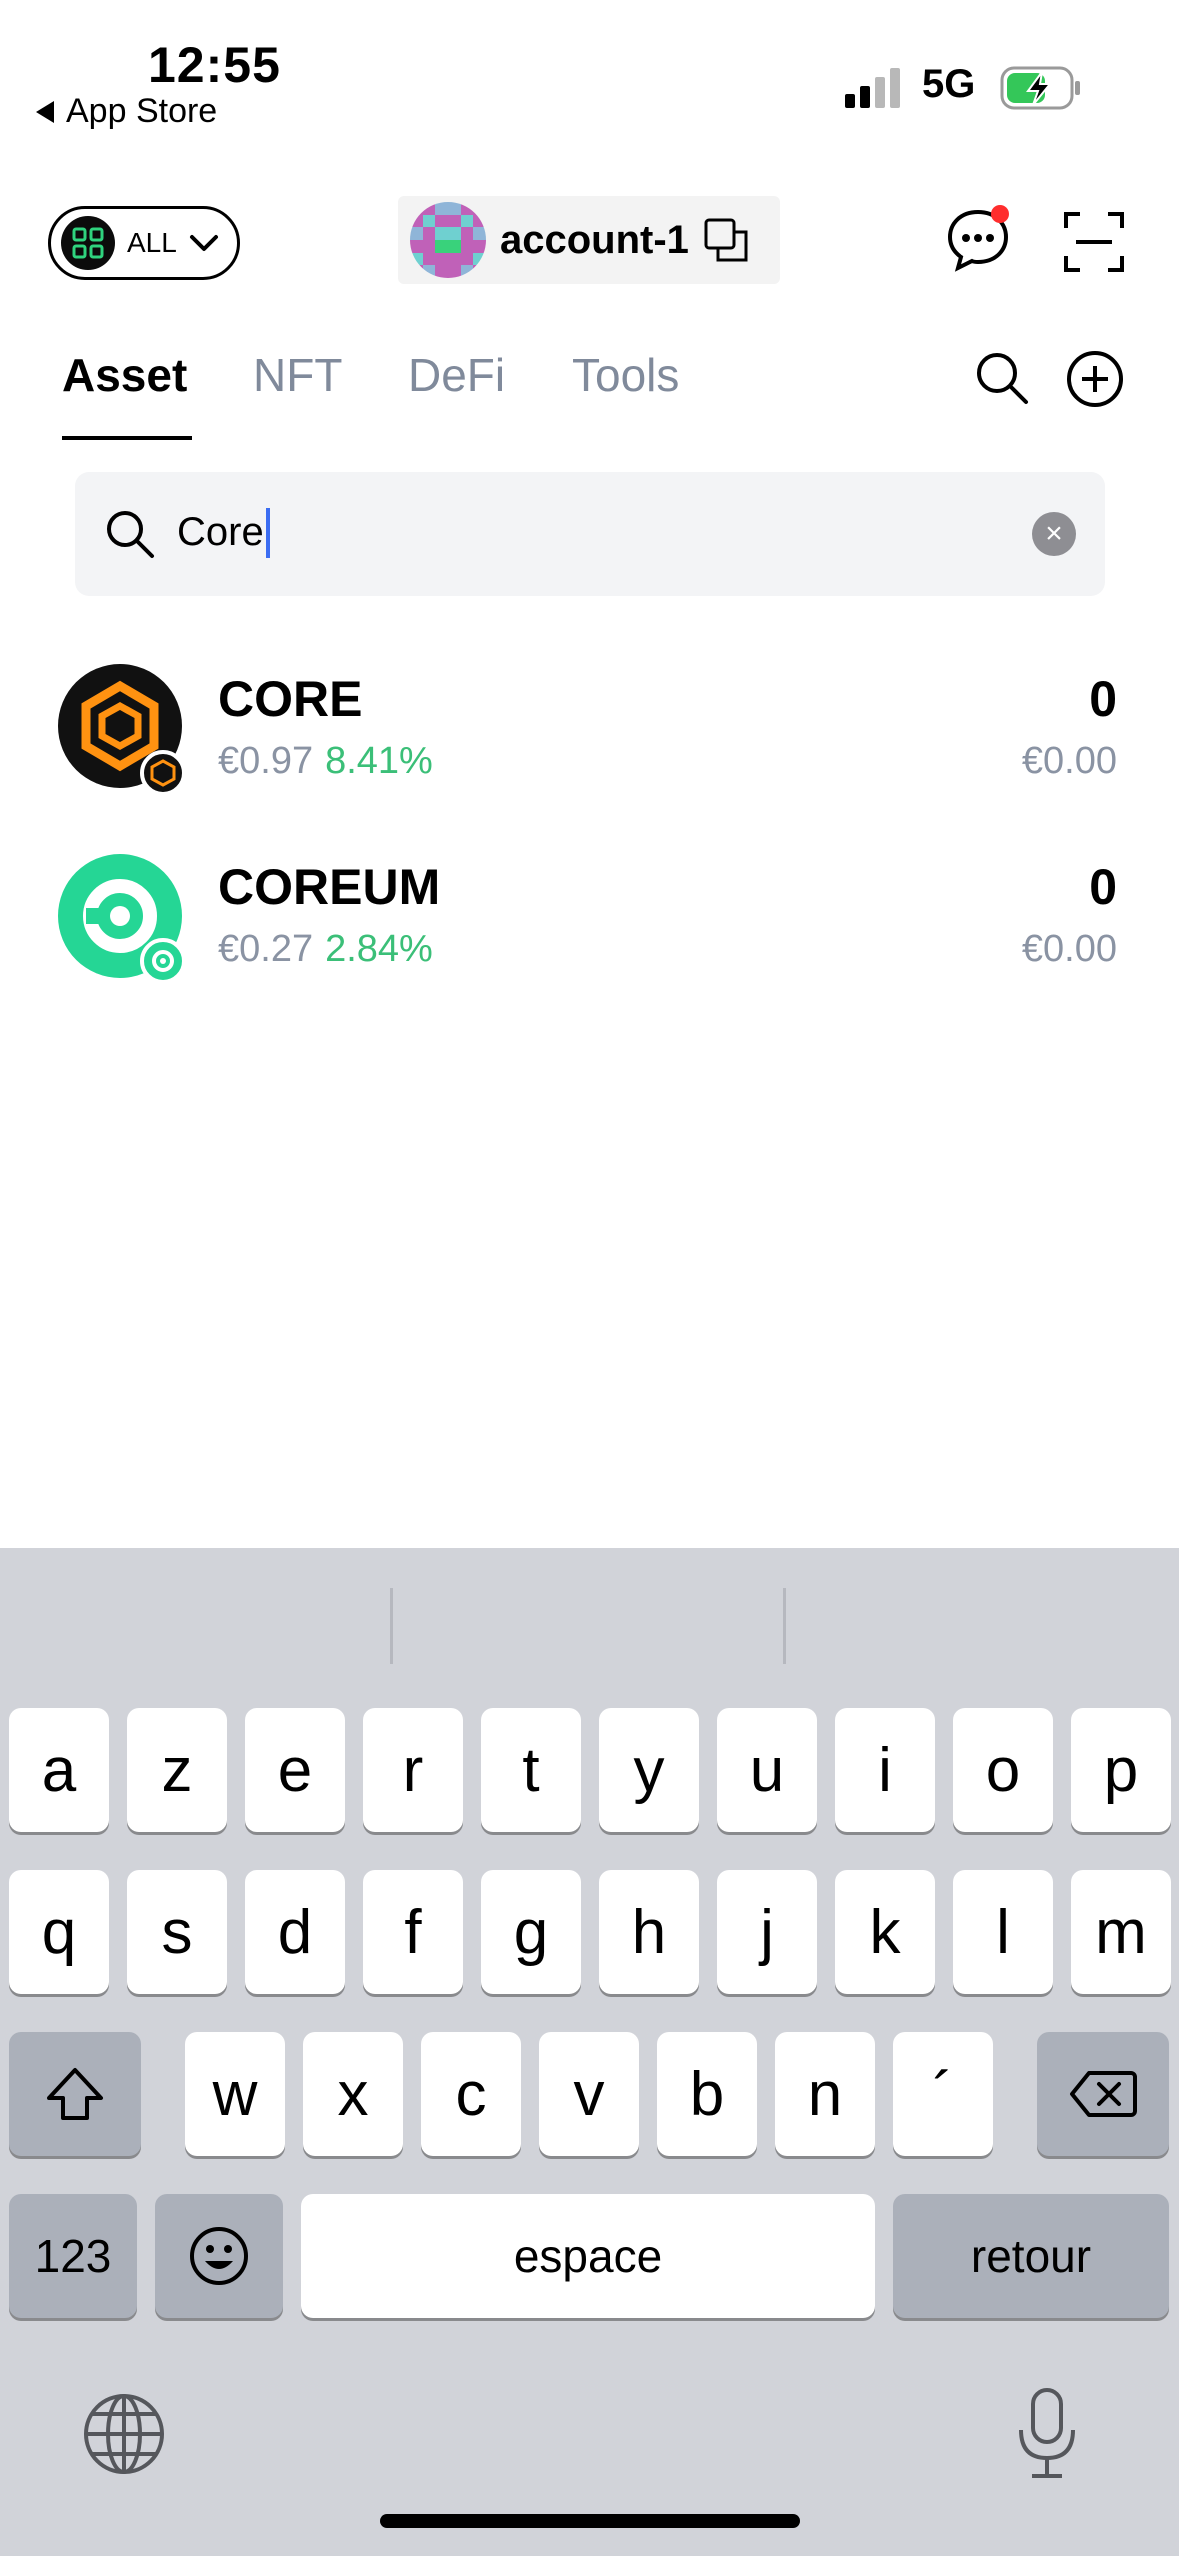 The width and height of the screenshot is (1179, 2556). Describe the element at coordinates (979, 239) in the screenshot. I see `message-icon` at that location.